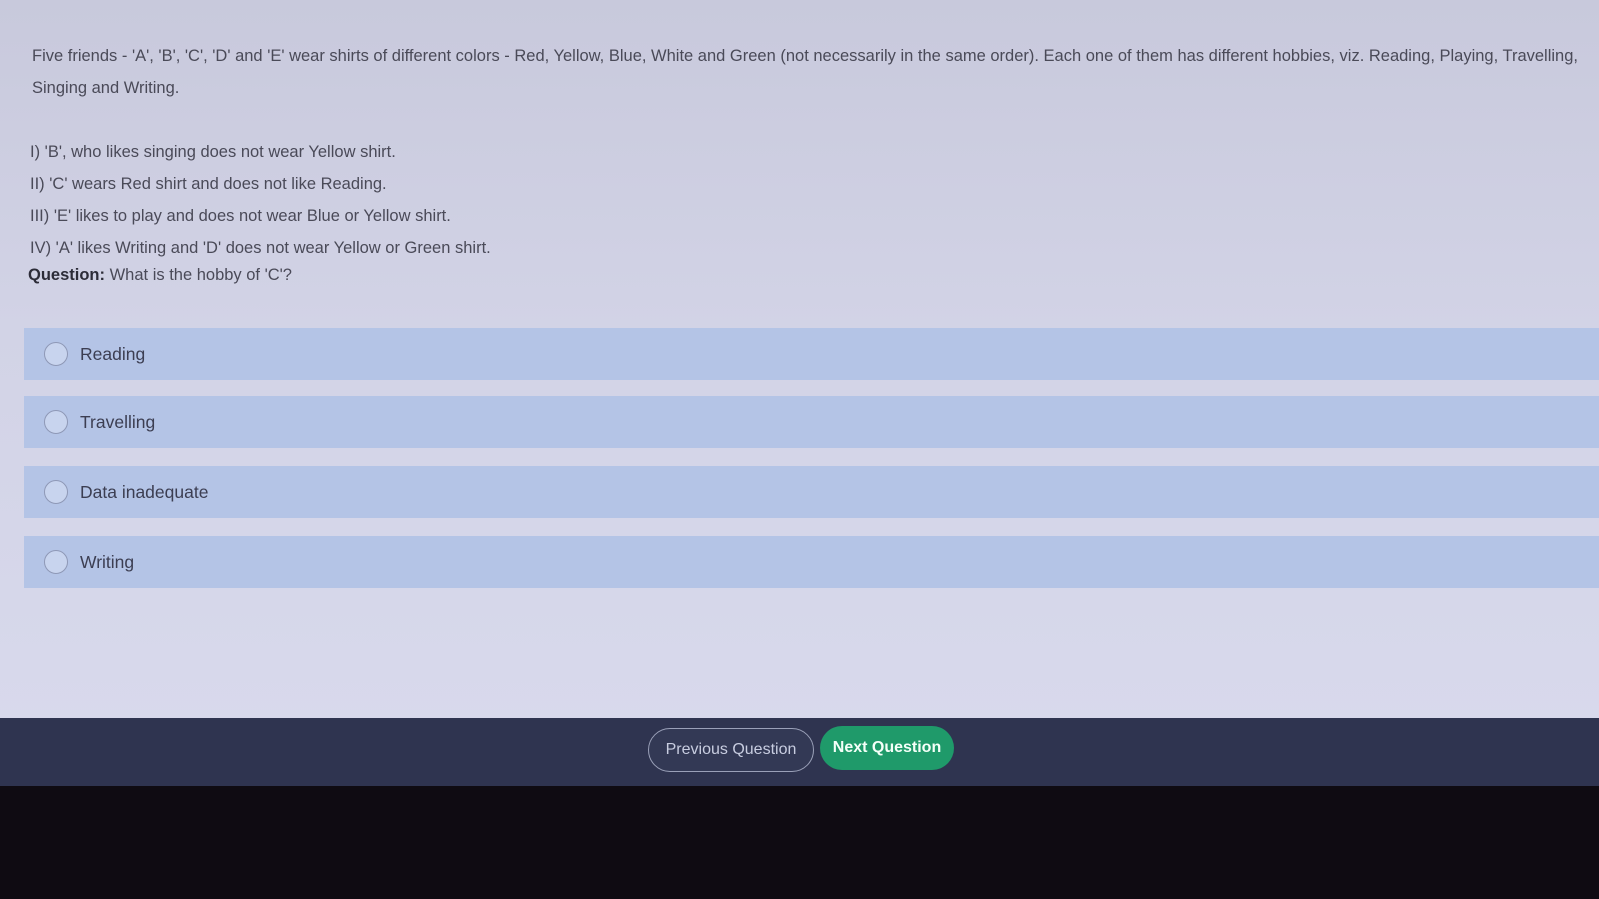 The height and width of the screenshot is (899, 1599). I want to click on navigation-bar: Previous Question Next Question, so click(799, 752).